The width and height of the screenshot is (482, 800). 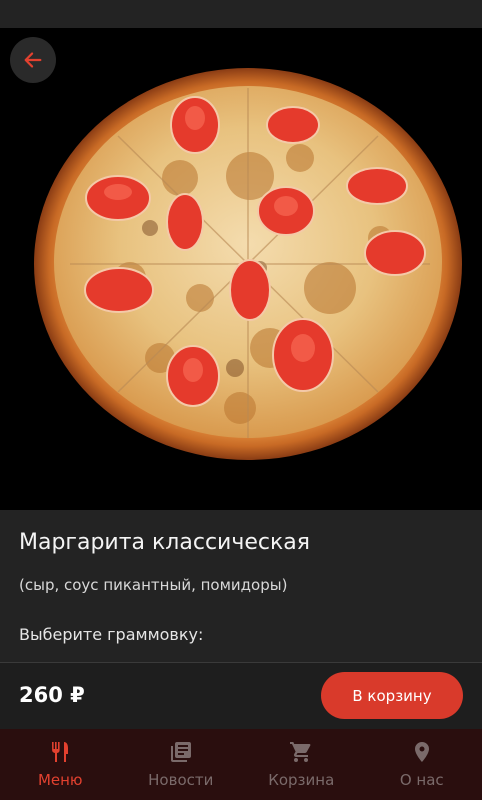 I want to click on product-title: Маргарита классическая, so click(x=164, y=542).